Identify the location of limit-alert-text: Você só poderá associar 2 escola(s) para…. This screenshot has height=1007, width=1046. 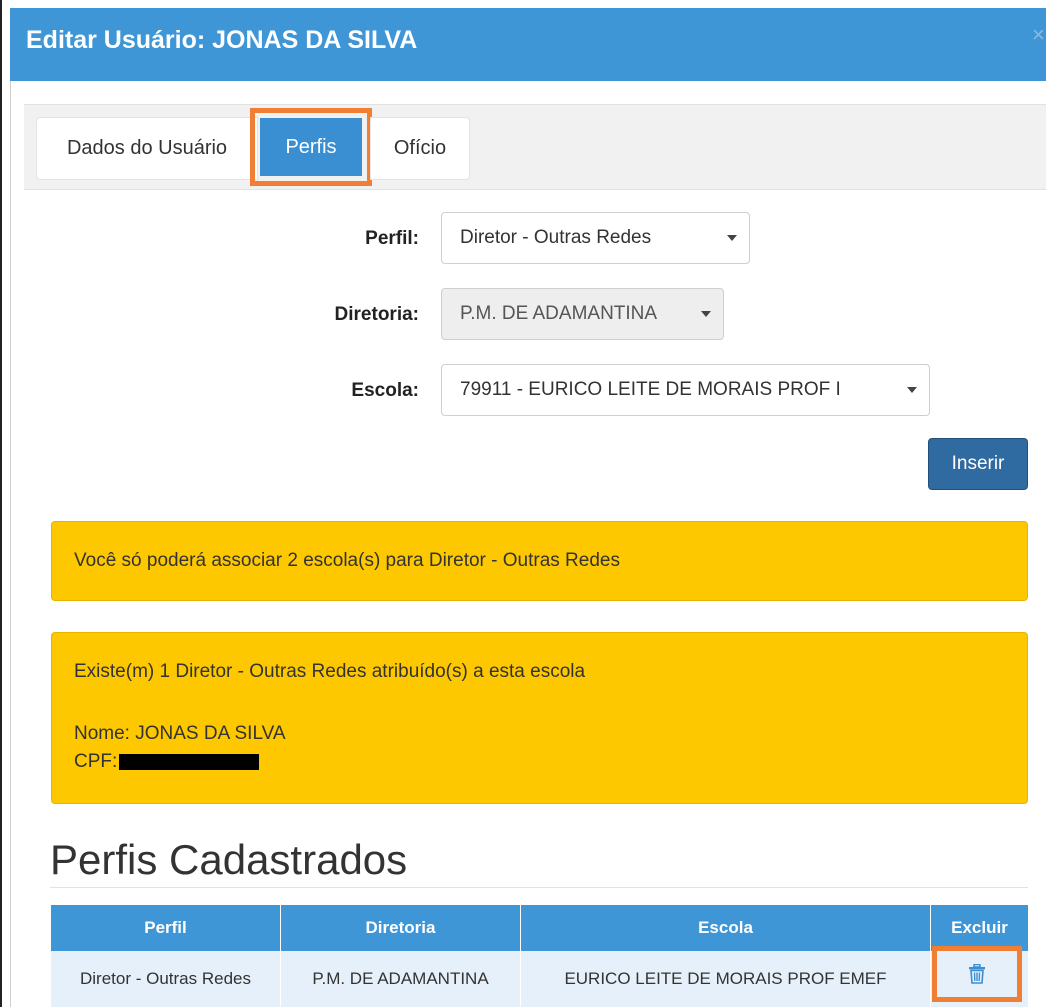
(347, 560).